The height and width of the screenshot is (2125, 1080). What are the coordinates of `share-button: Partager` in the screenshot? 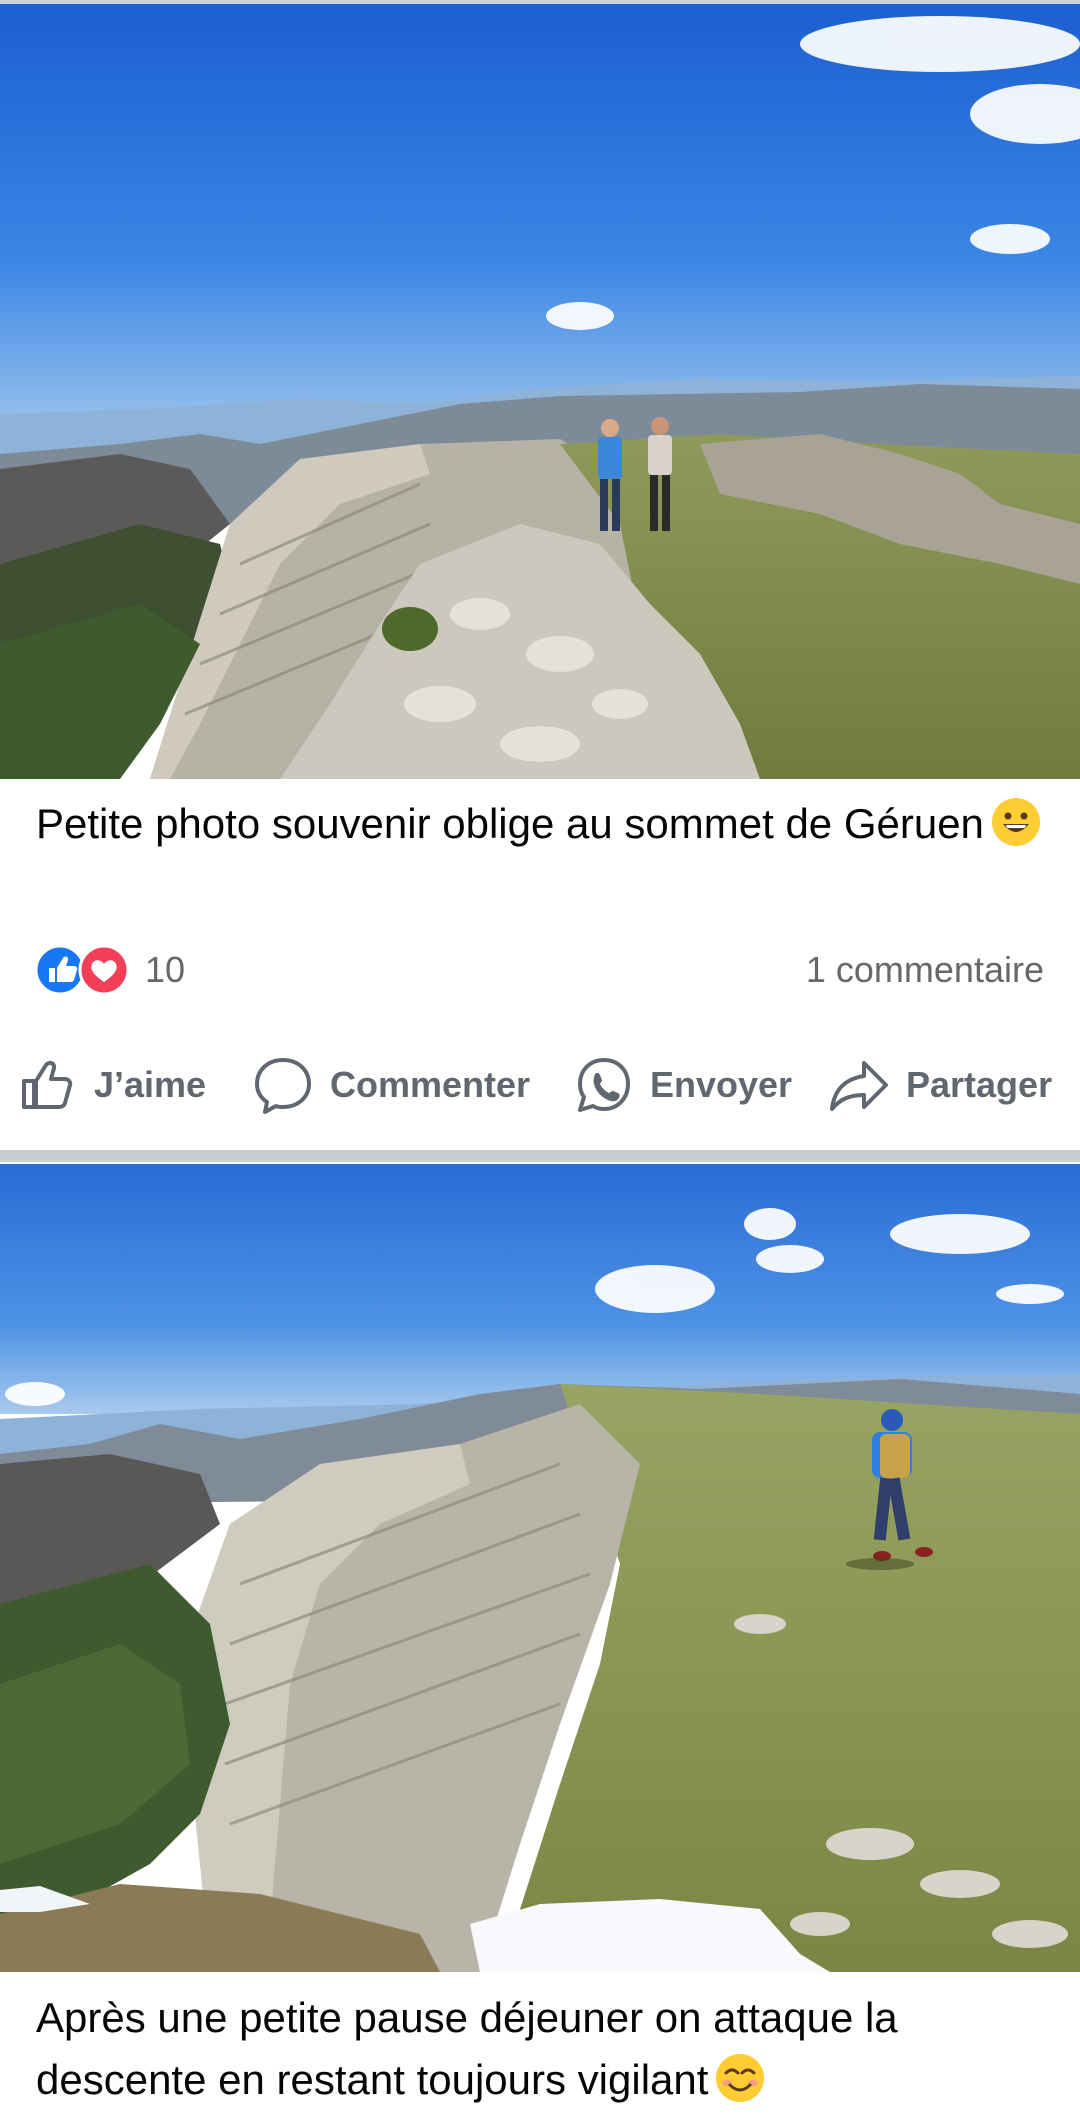 It's located at (940, 1085).